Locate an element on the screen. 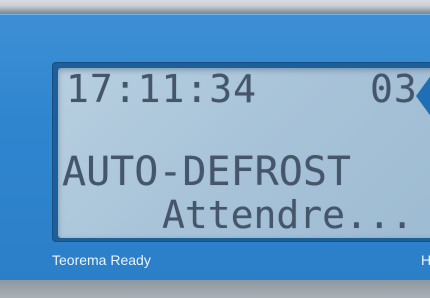 The image size is (430, 298). device-bottom-edge is located at coordinates (215, 289).